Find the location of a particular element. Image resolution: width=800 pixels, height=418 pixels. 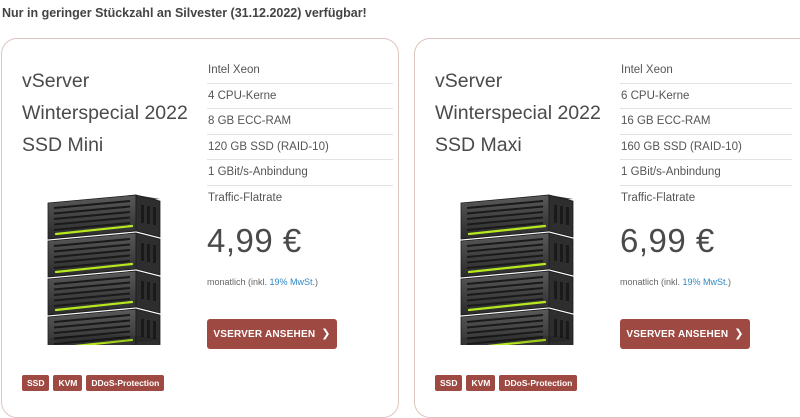

spec-item: 160 GB SSD (RAID-10) is located at coordinates (706, 148).